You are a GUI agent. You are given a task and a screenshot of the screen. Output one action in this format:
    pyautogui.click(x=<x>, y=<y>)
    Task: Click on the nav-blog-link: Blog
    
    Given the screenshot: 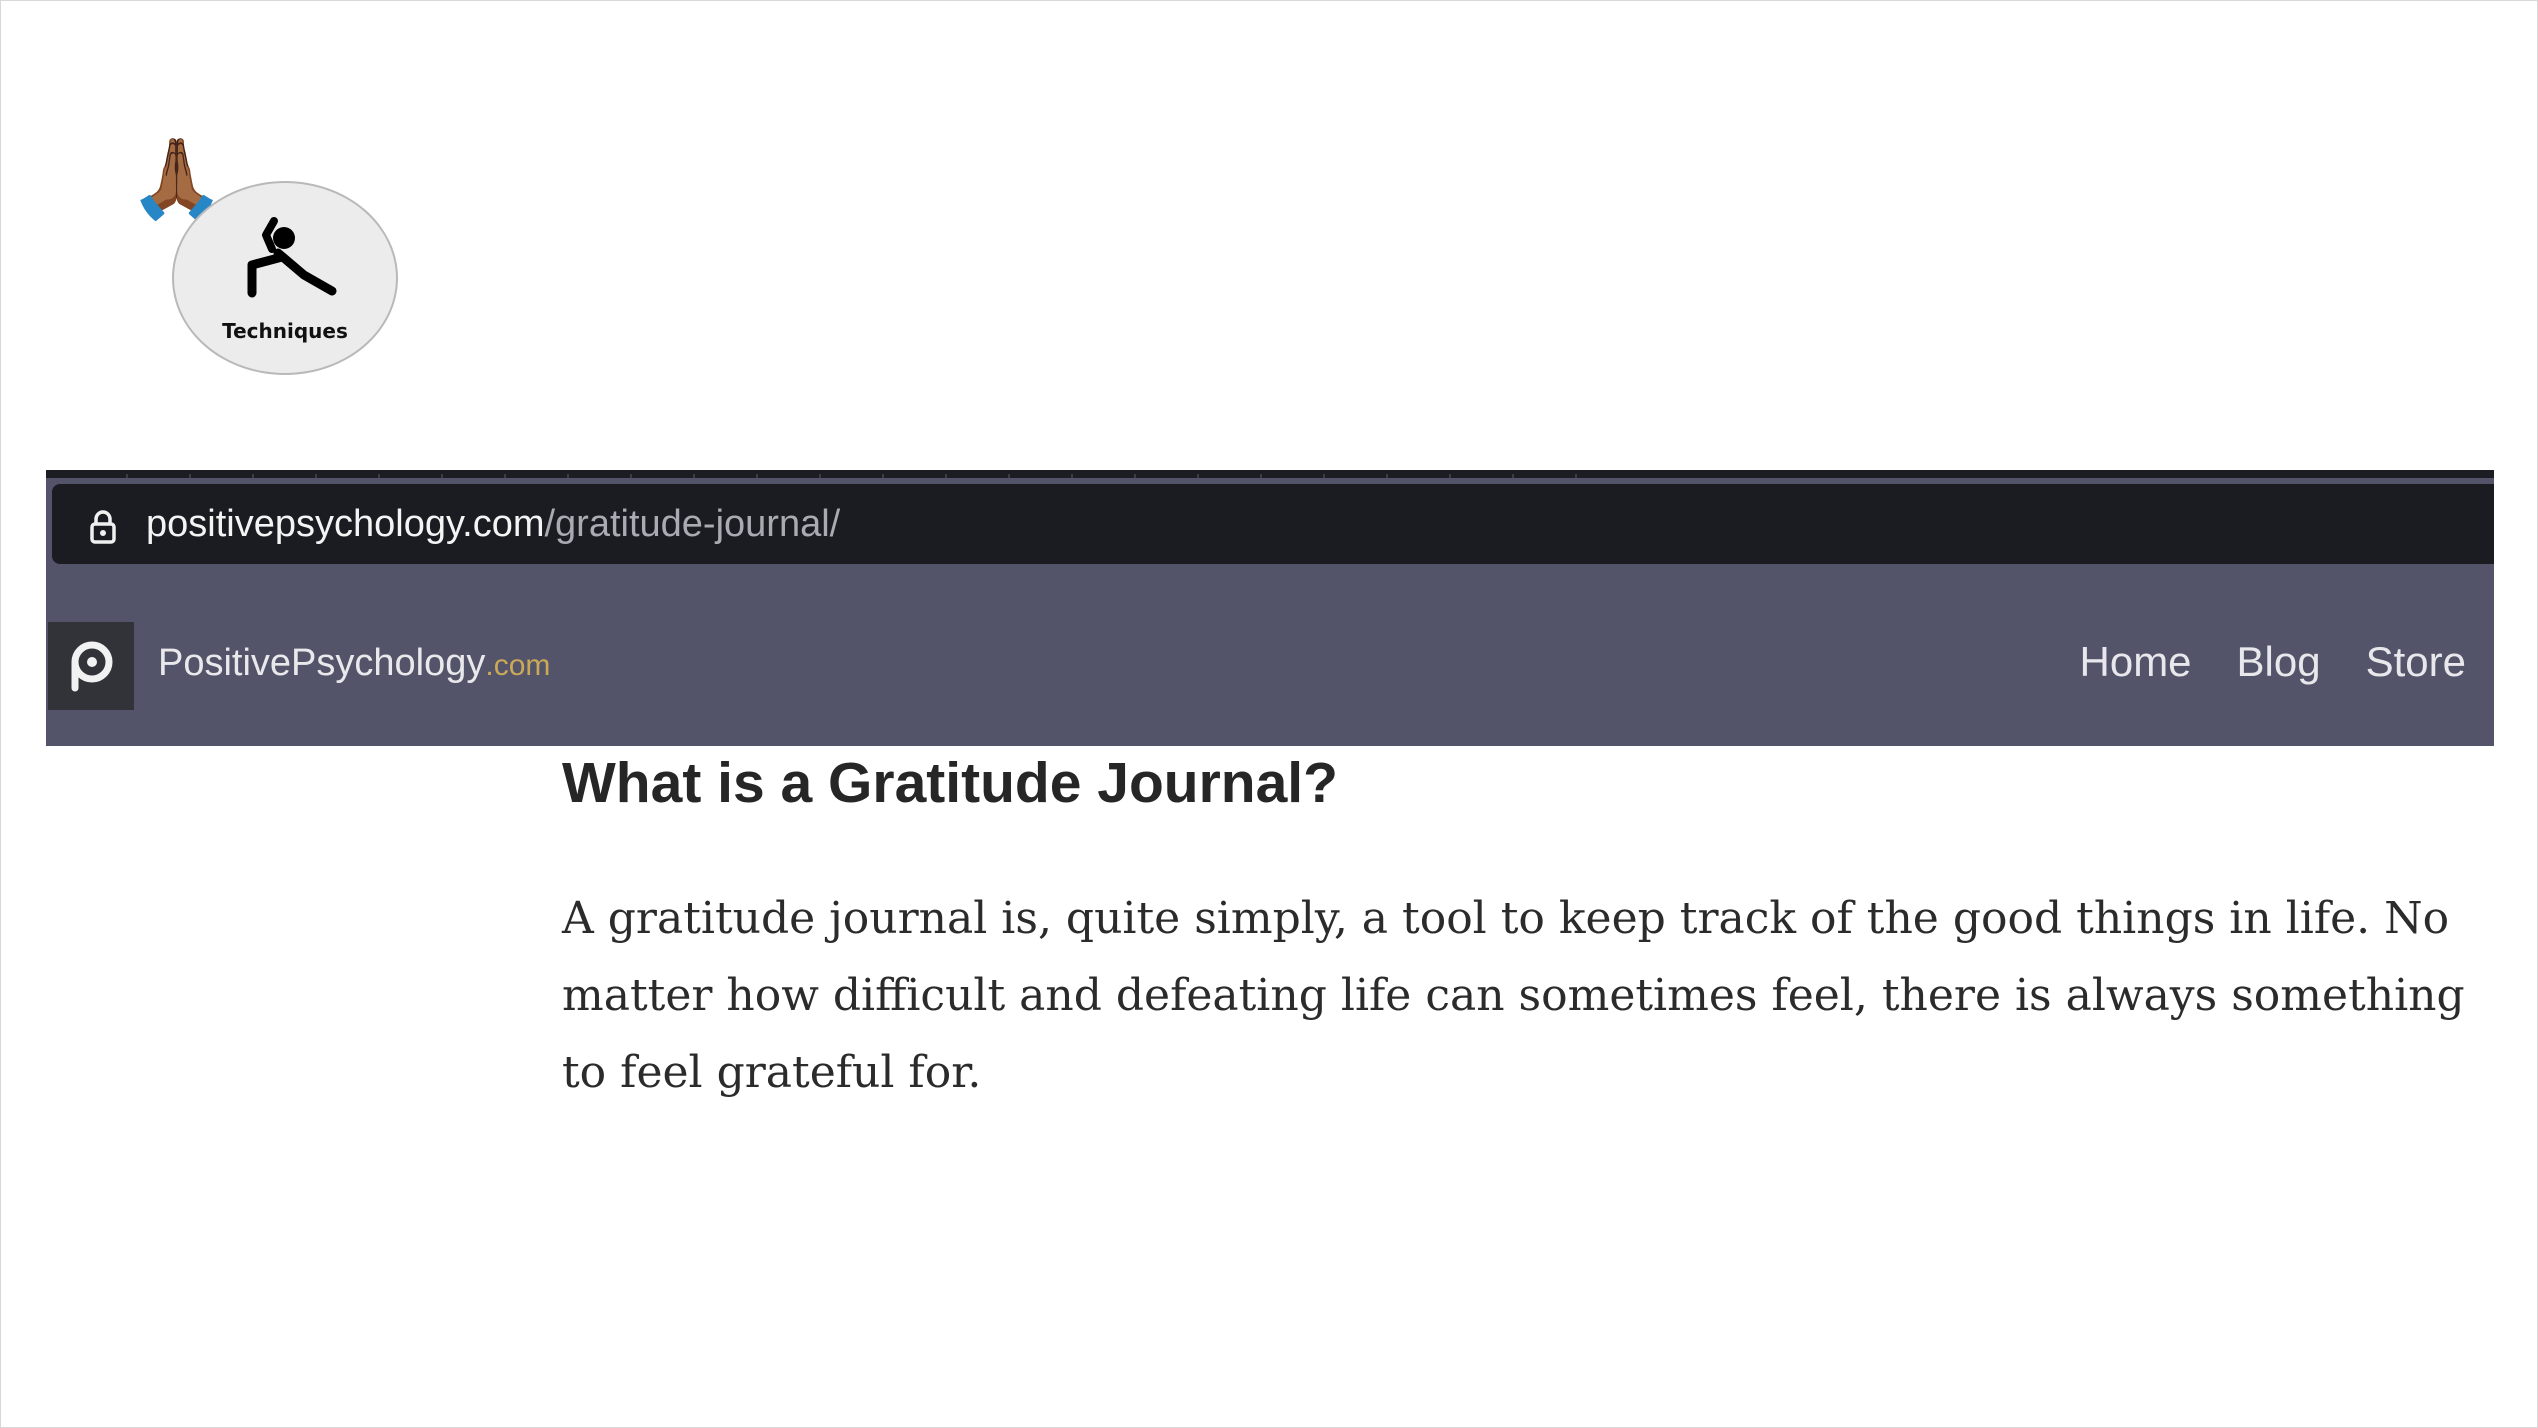 What is the action you would take?
    pyautogui.click(x=2279, y=662)
    